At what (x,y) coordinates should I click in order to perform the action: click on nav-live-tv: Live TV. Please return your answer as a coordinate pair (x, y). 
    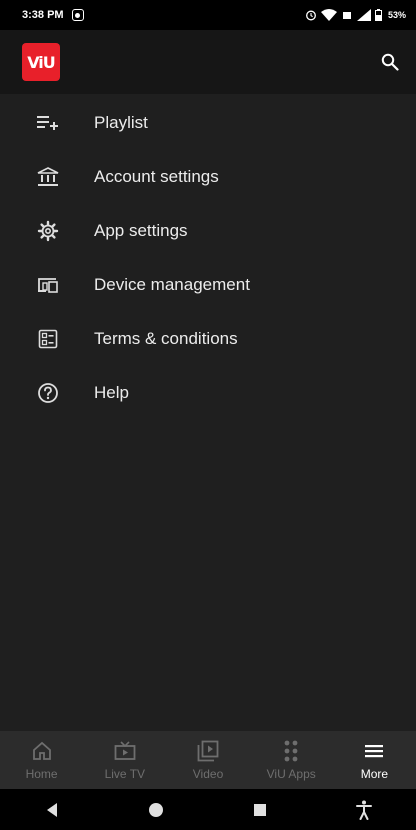
    Looking at the image, I should click on (124, 760).